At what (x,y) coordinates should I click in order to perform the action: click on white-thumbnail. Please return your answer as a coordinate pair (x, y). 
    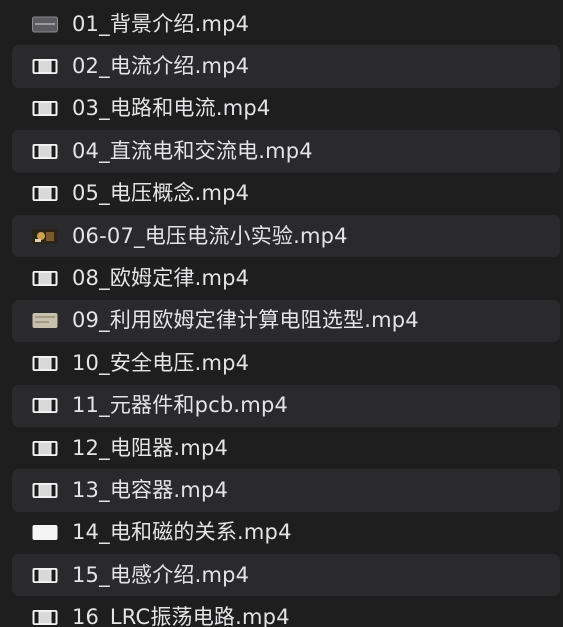
    Looking at the image, I should click on (45, 532).